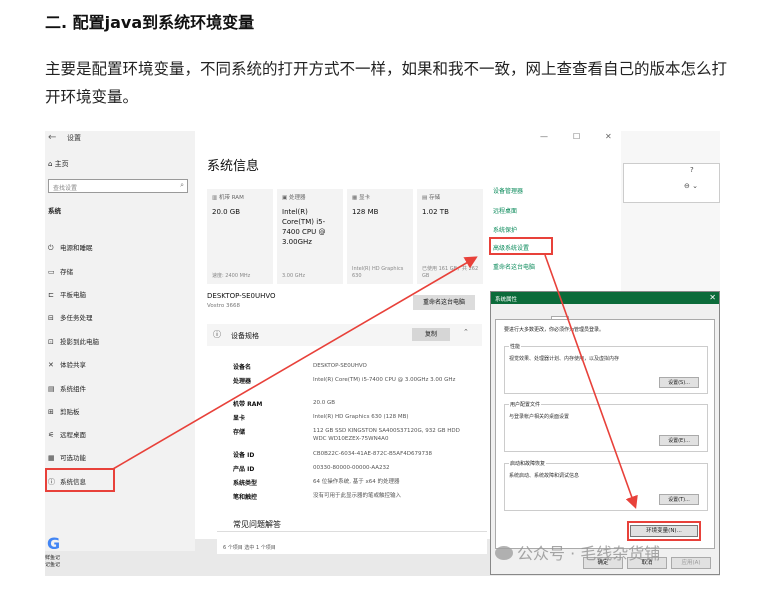 Image resolution: width=781 pixels, height=593 pixels. What do you see at coordinates (591, 382) in the screenshot?
I see `arrow-advanced-to-env` at bounding box center [591, 382].